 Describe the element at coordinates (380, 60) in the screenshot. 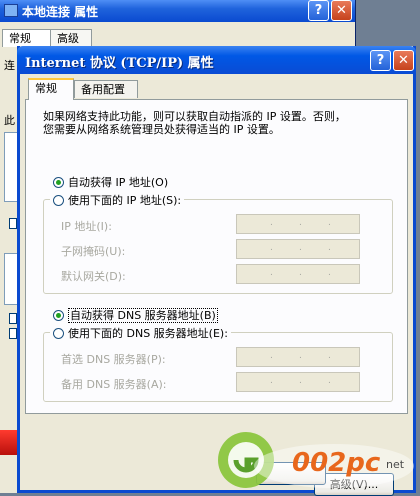

I see `dialog-help-button: ?` at that location.